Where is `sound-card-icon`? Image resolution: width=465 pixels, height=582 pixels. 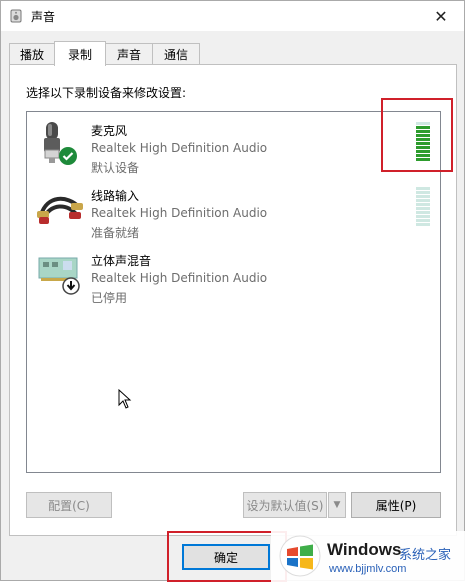 sound-card-icon is located at coordinates (59, 276).